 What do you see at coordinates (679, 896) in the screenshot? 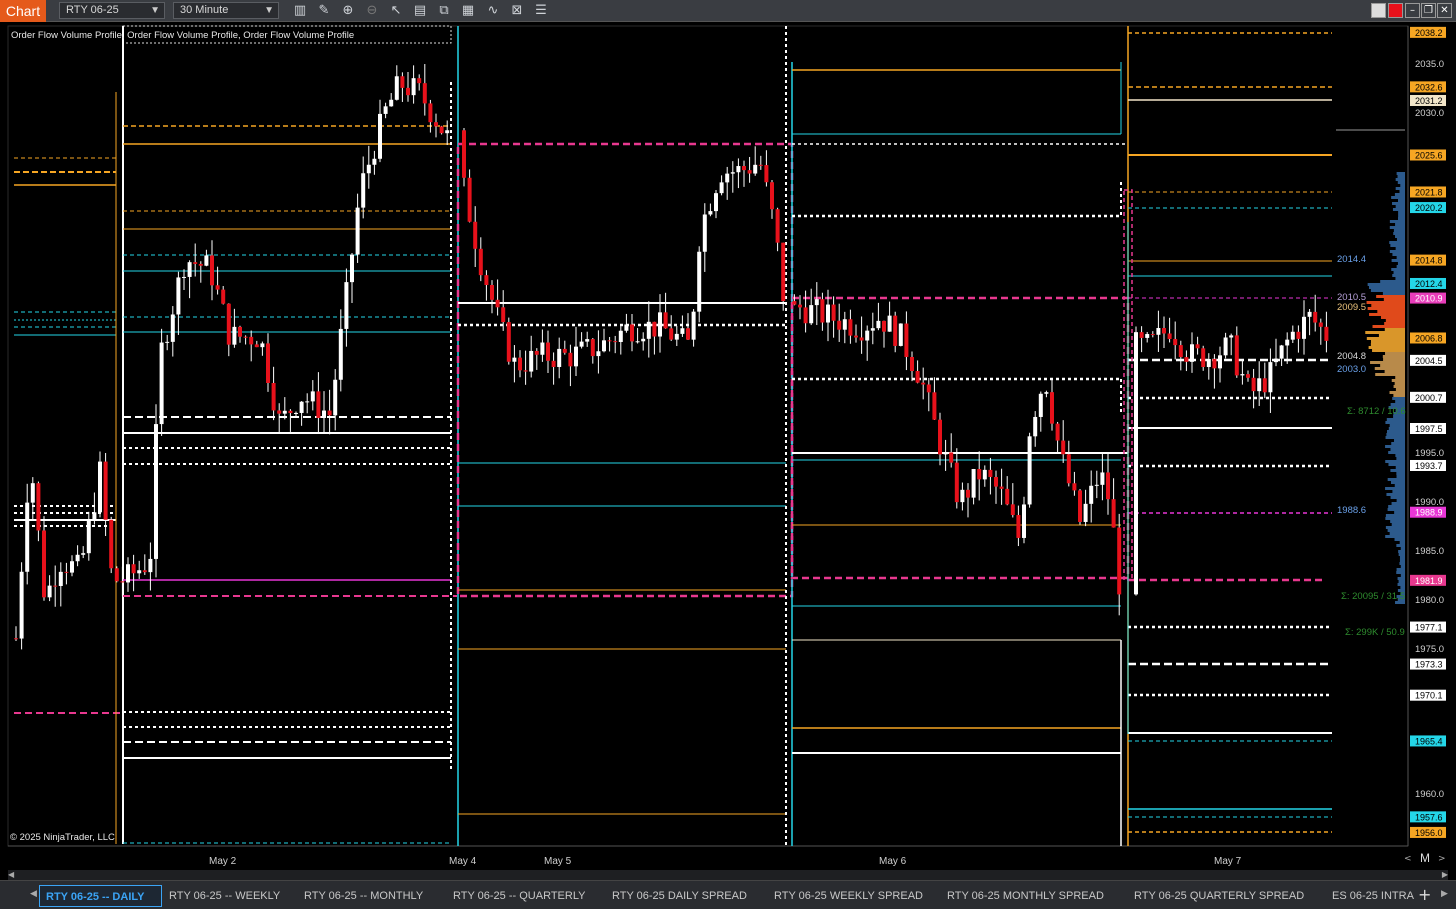
I see `tab-rty-daily-spread: RTY 06-25 DAILY SPREAD` at bounding box center [679, 896].